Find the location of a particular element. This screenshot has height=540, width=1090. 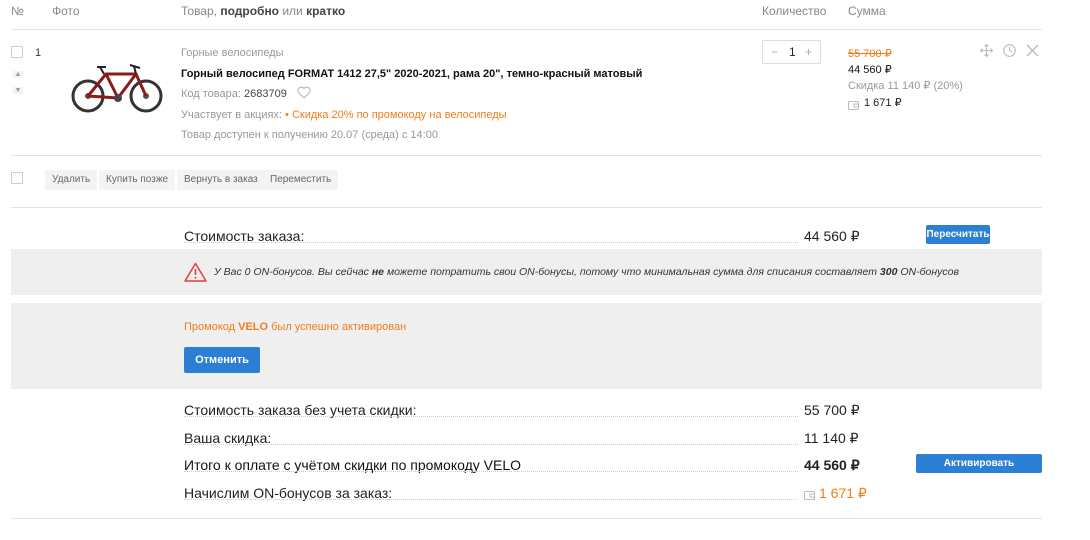

item-promo-link: • Скидка 20% по промокоду на велосипеды is located at coordinates (396, 115).